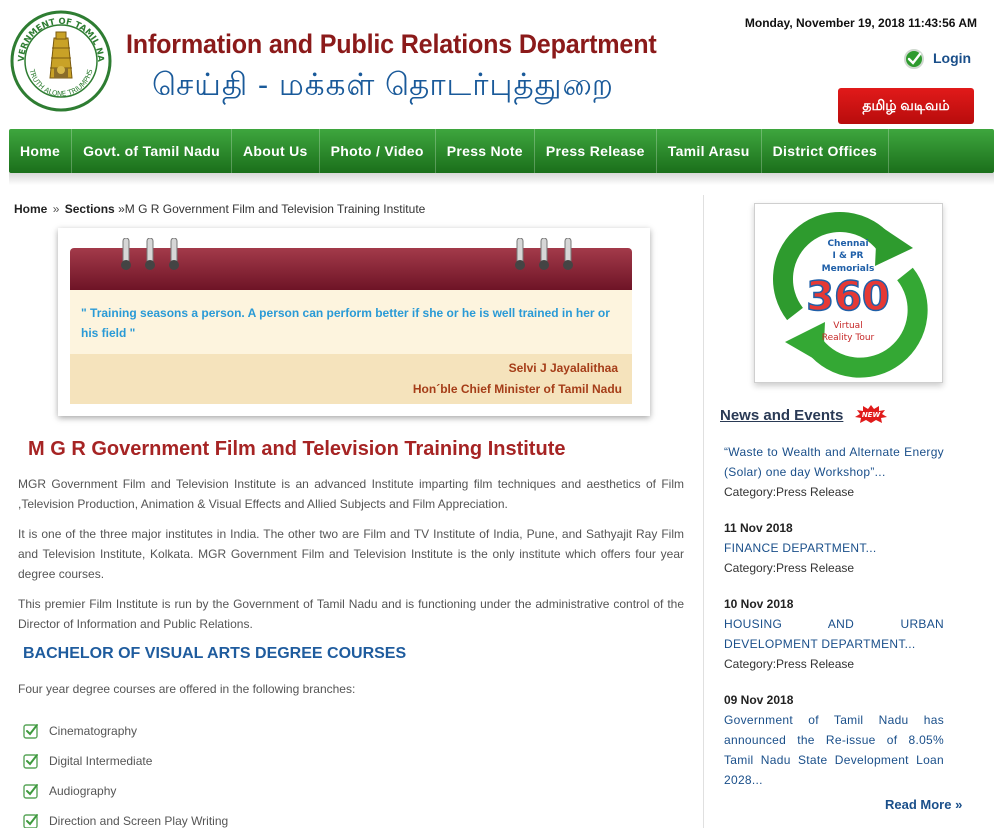 This screenshot has height=828, width=1001. What do you see at coordinates (596, 151) in the screenshot?
I see `nav-item-press-release: Press Release` at bounding box center [596, 151].